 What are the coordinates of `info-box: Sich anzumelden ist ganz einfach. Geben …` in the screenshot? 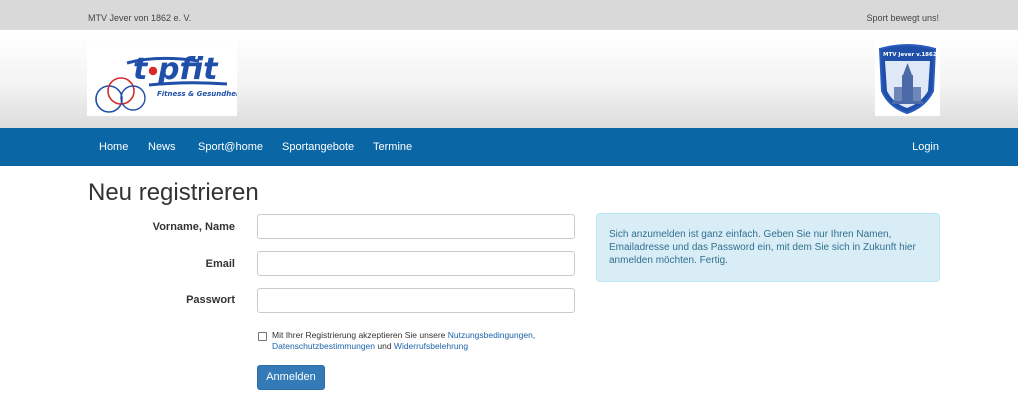 It's located at (768, 247).